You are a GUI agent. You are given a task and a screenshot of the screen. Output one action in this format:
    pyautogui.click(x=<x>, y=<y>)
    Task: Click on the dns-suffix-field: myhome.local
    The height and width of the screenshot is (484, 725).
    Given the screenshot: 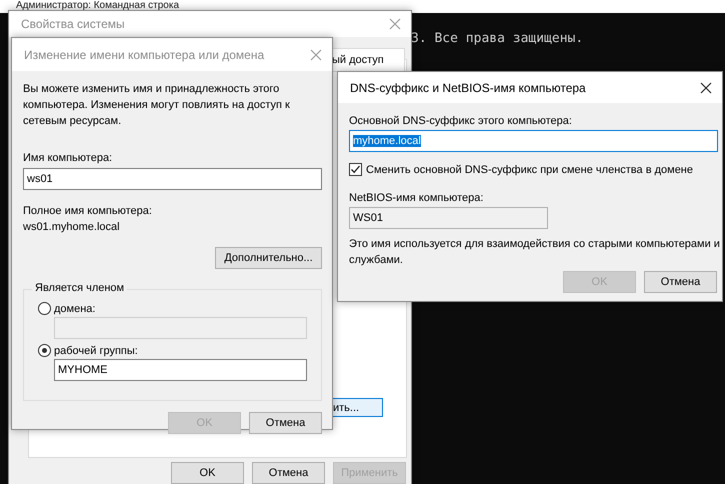 What is the action you would take?
    pyautogui.click(x=533, y=141)
    